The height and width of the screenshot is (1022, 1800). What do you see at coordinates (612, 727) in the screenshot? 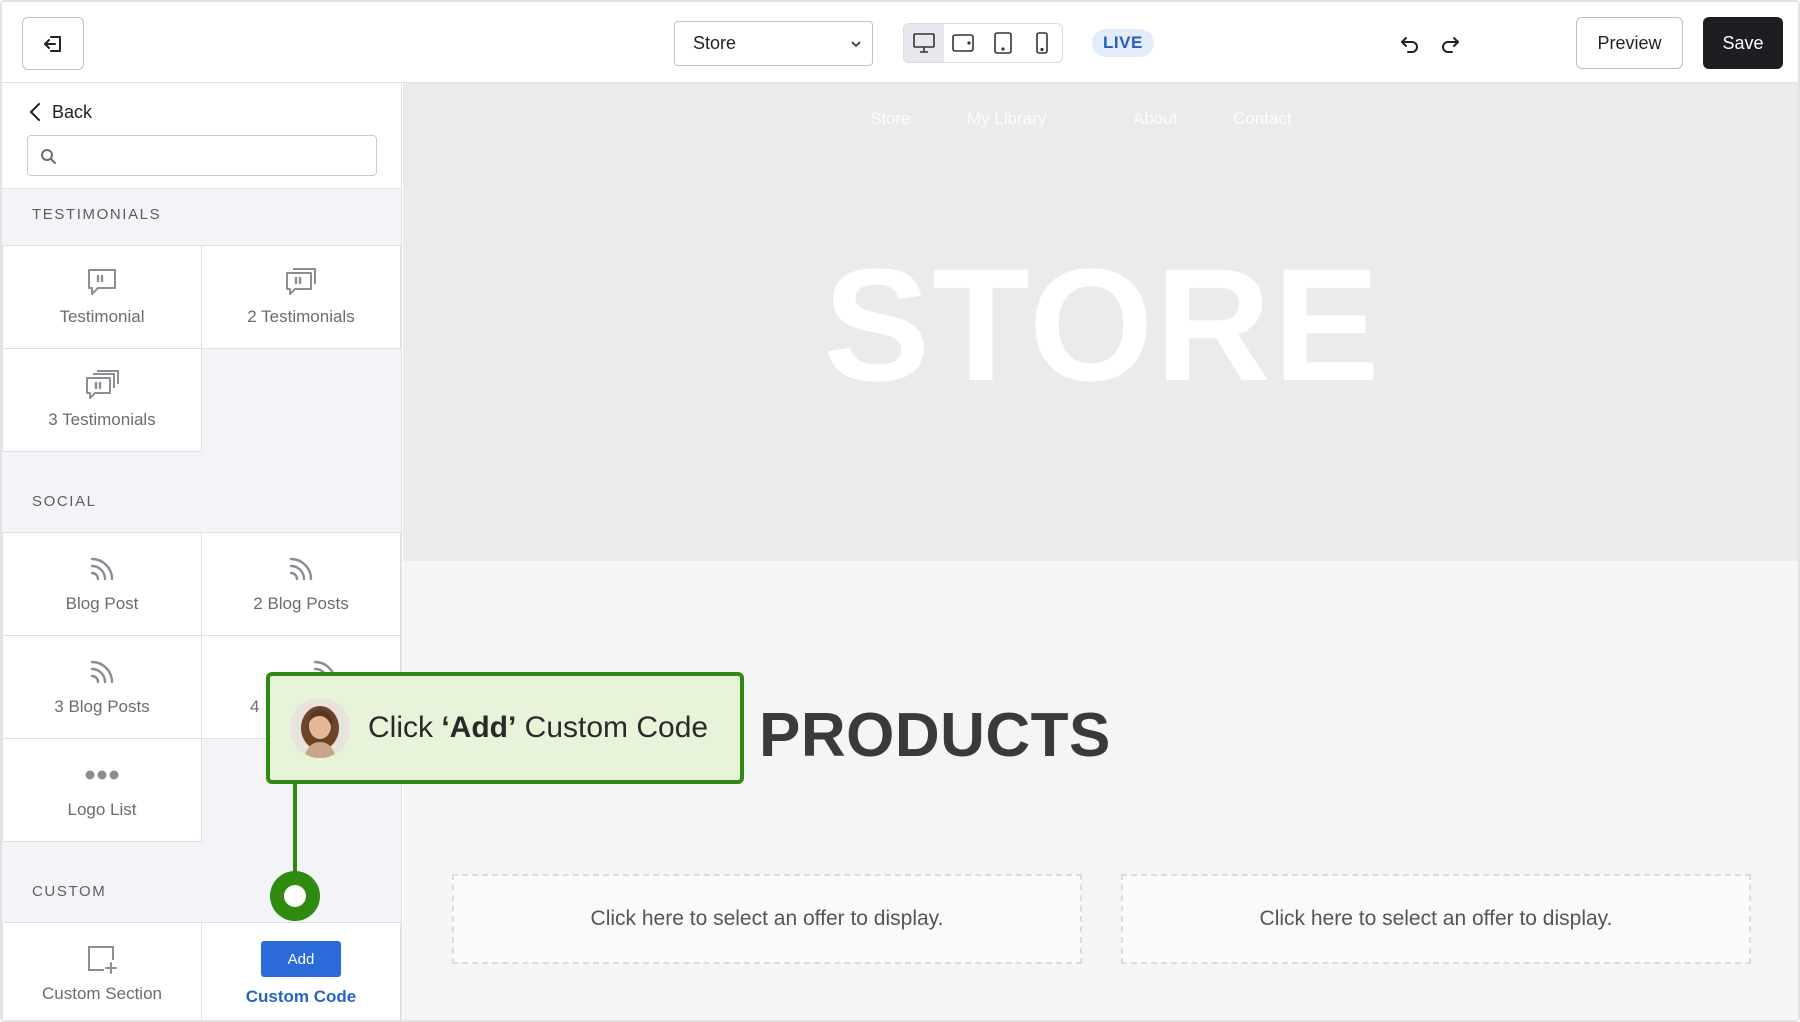
I see `callout-suffix: Custom Code` at bounding box center [612, 727].